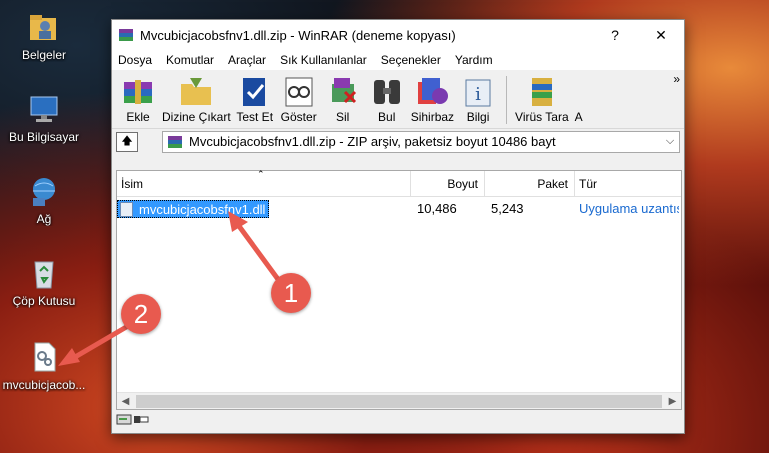 Image resolution: width=769 pixels, height=453 pixels. What do you see at coordinates (291, 293) in the screenshot?
I see `annotation-callout-1: 1` at bounding box center [291, 293].